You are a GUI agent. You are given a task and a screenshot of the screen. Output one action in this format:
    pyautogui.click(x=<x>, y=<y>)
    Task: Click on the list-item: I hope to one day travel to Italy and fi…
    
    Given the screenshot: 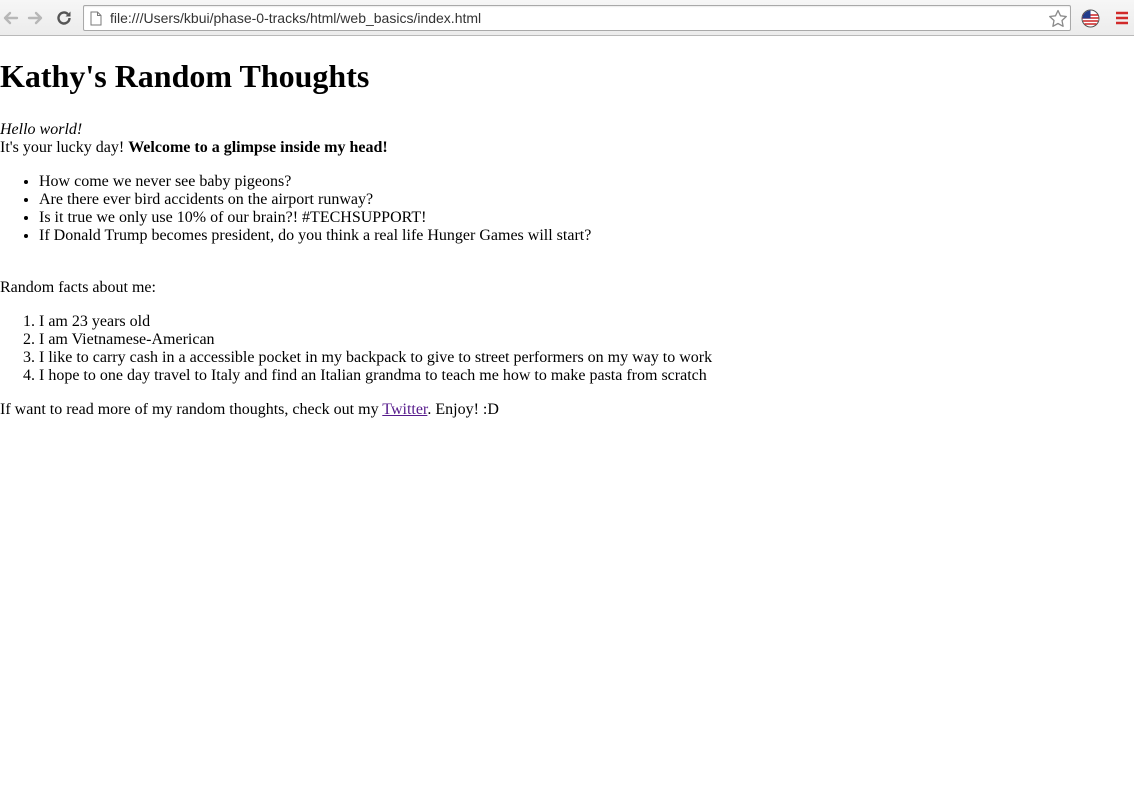 What is the action you would take?
    pyautogui.click(x=586, y=376)
    